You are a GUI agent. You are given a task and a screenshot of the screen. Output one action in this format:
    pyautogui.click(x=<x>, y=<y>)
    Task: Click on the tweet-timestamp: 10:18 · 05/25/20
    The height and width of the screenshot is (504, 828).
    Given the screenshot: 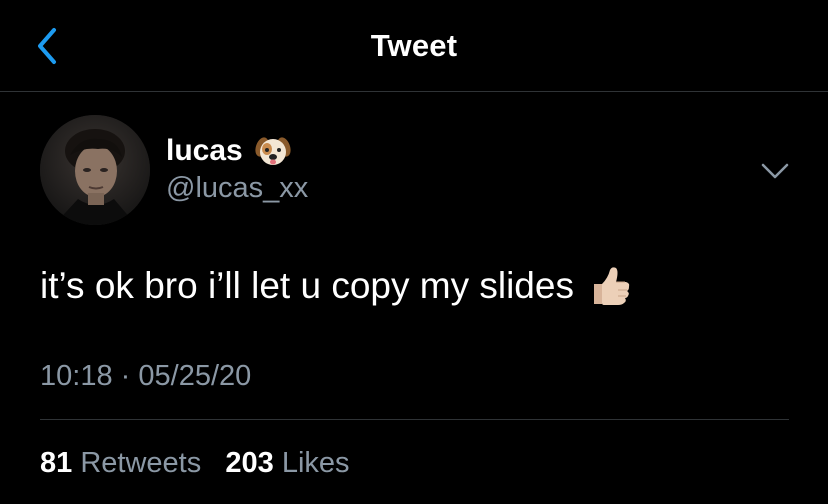 What is the action you would take?
    pyautogui.click(x=145, y=376)
    